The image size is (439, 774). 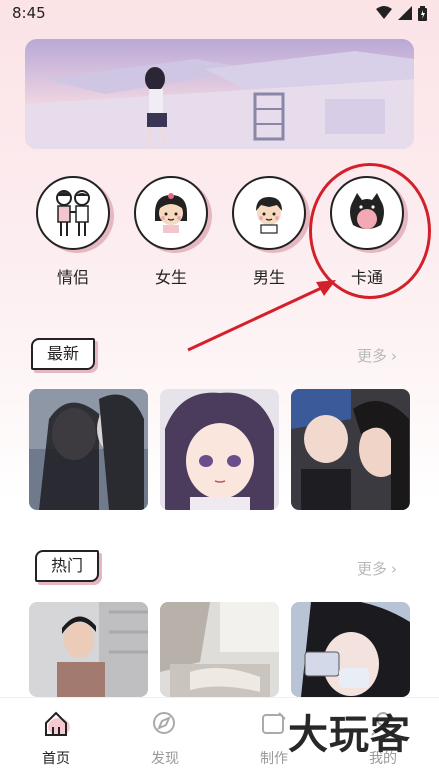 I want to click on annotation-arrow, so click(x=261, y=316).